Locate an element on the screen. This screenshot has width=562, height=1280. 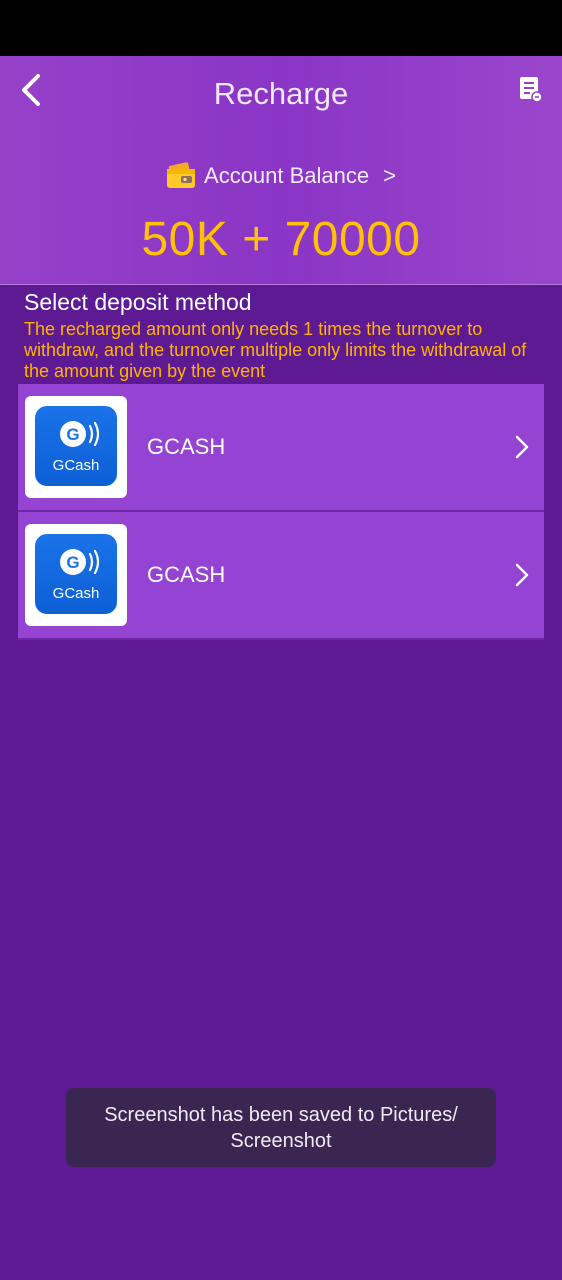
record-button is located at coordinates (531, 90).